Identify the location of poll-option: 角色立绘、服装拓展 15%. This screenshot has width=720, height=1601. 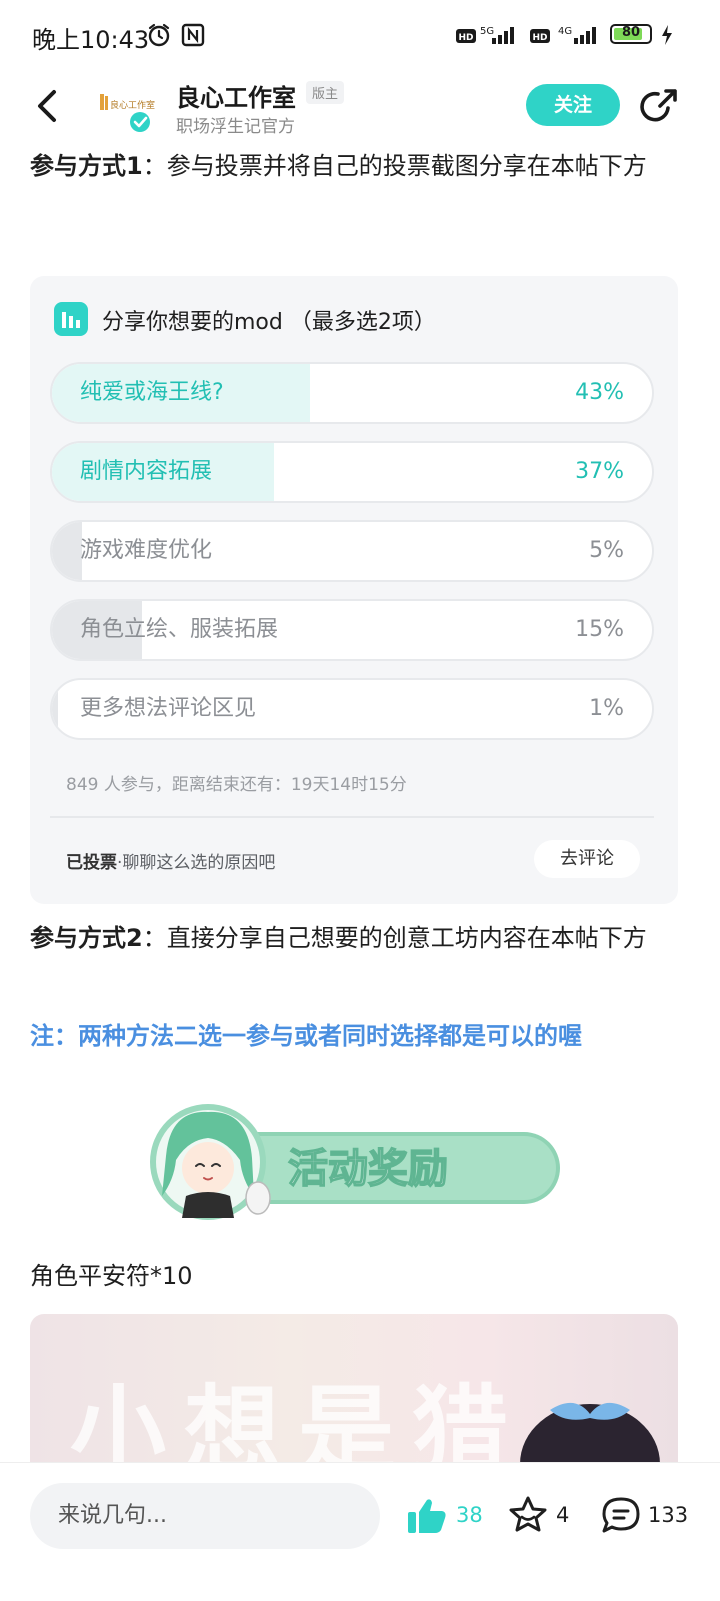
(352, 630).